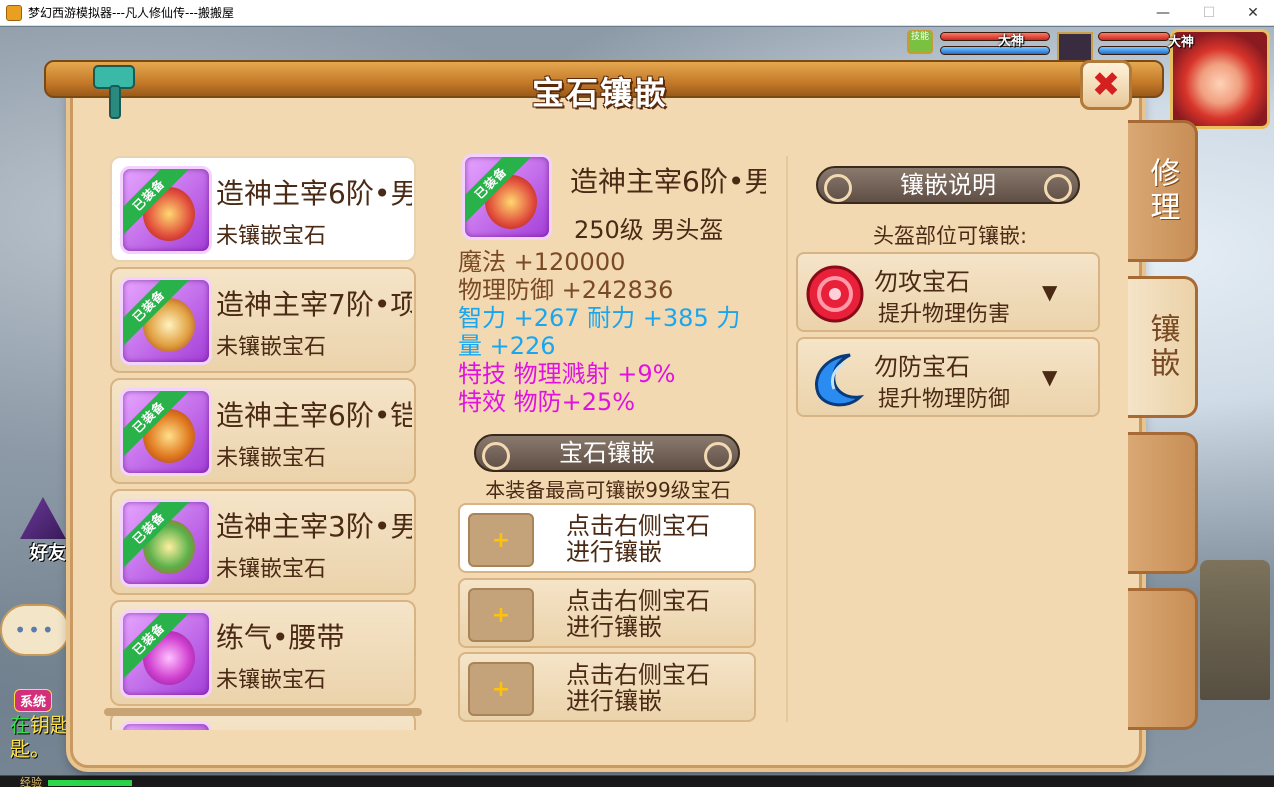 The height and width of the screenshot is (787, 1274). Describe the element at coordinates (1075, 47) in the screenshot. I see `pet-portrait` at that location.